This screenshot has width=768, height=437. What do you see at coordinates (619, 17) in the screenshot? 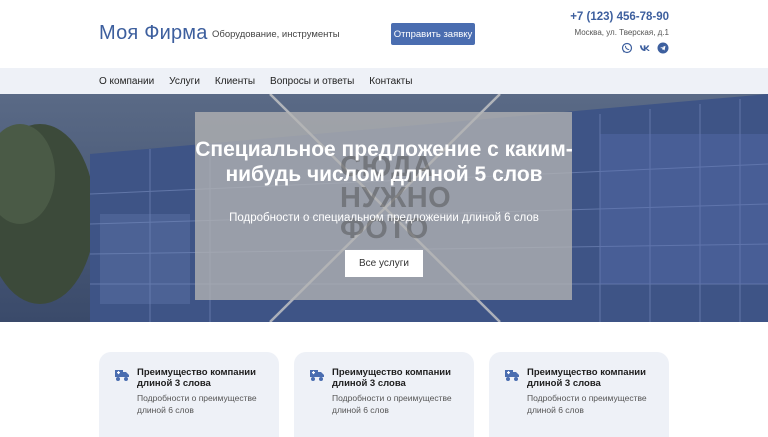
I see `phone-number: +7 (123) 456-78-90` at bounding box center [619, 17].